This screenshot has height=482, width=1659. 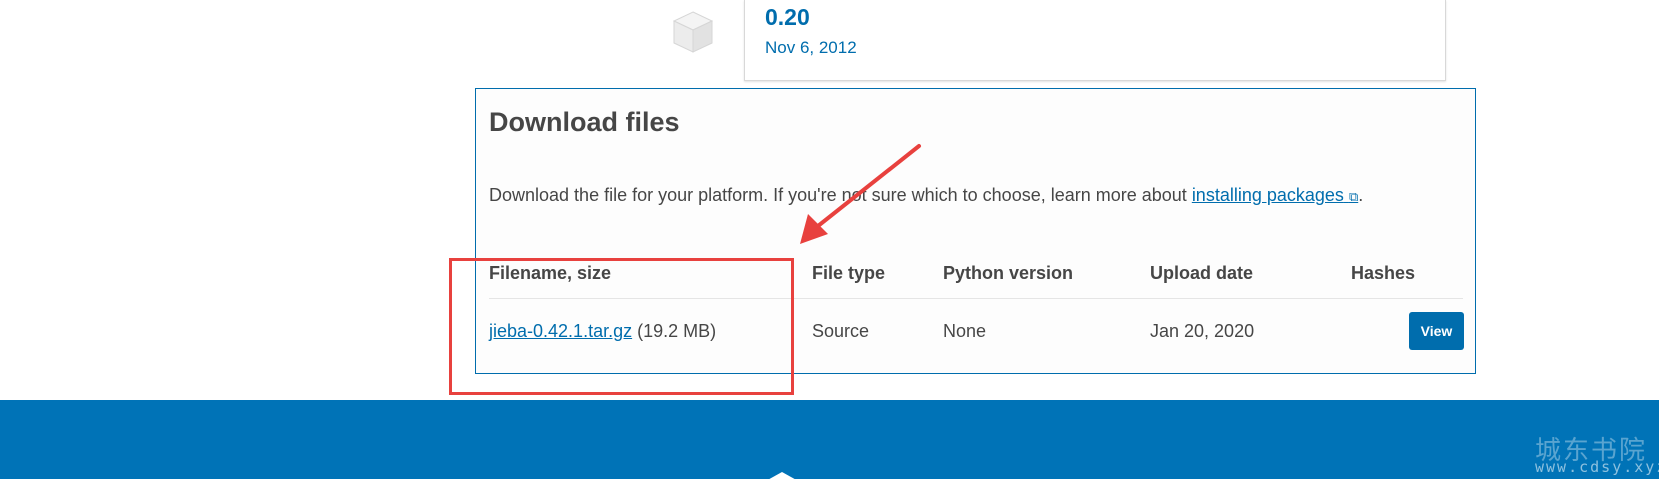 I want to click on watermark-url: www.cdsy.xyz, so click(x=1597, y=467).